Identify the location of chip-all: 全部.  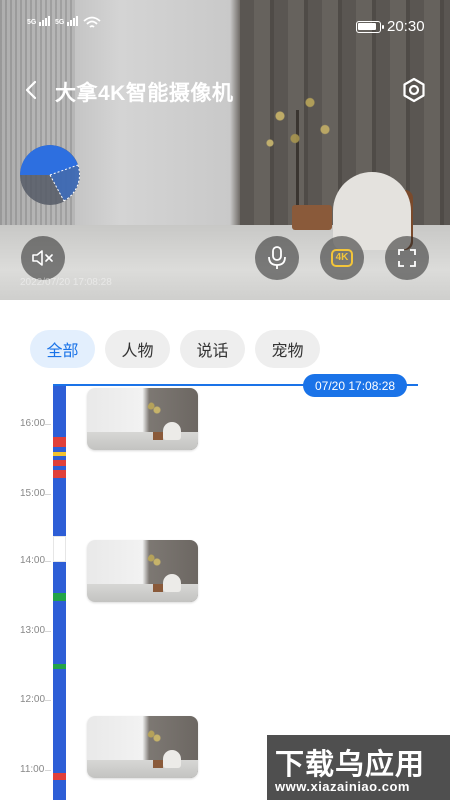
(62, 349).